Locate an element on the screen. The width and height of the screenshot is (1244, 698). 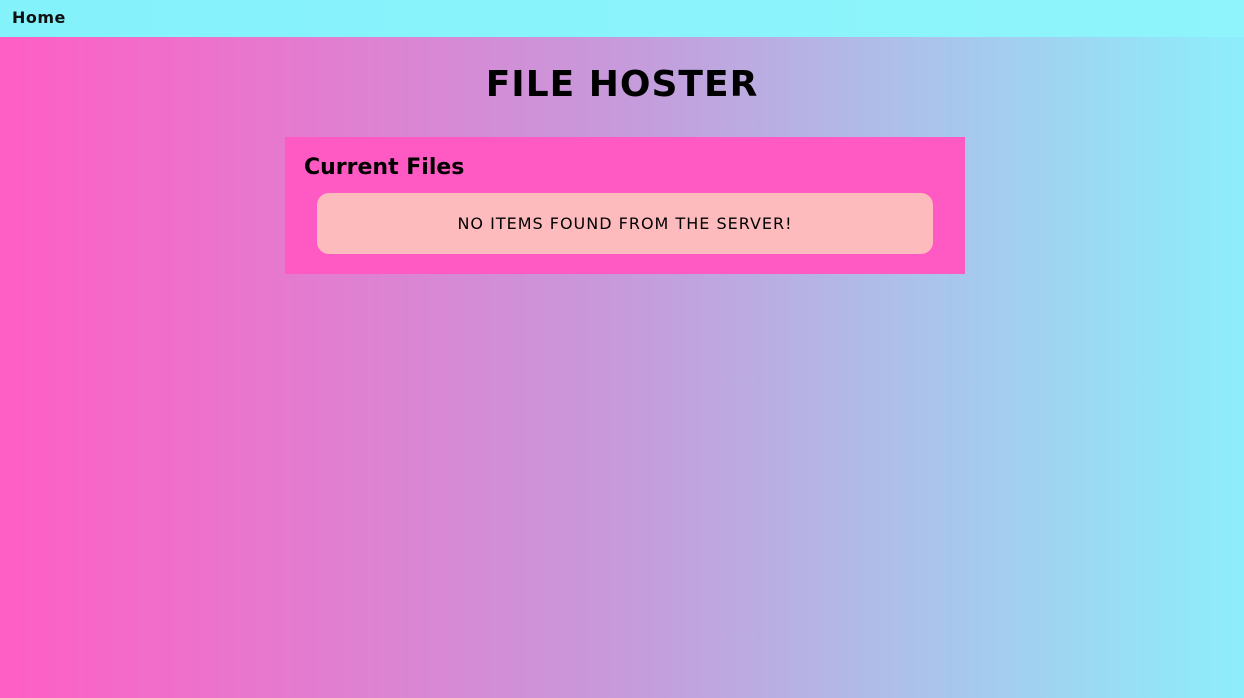
page-title: FILE HOSTER is located at coordinates (622, 84).